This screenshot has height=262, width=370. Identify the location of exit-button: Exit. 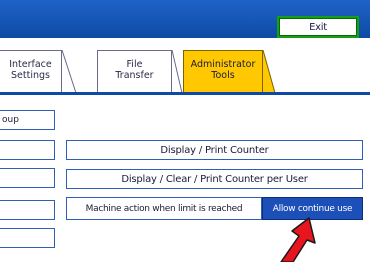
(318, 27).